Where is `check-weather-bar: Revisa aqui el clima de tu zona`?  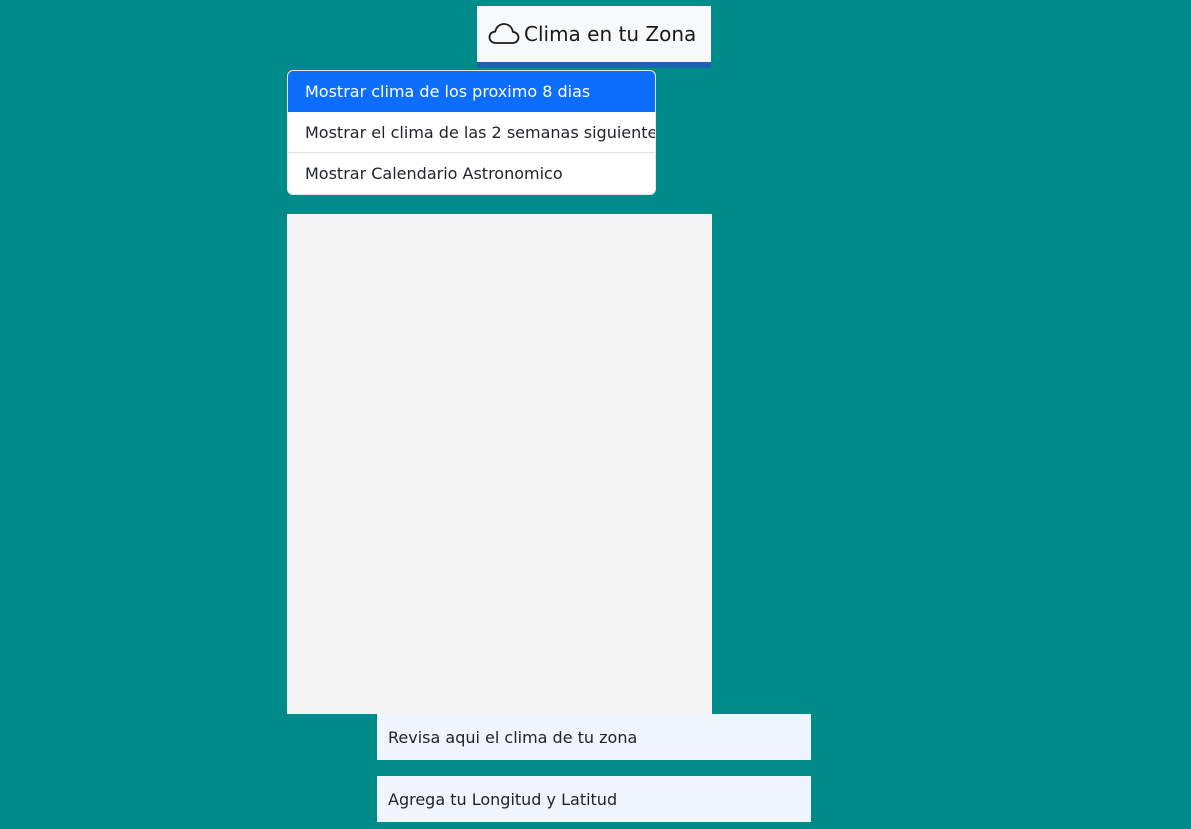
check-weather-bar: Revisa aqui el clima de tu zona is located at coordinates (594, 737).